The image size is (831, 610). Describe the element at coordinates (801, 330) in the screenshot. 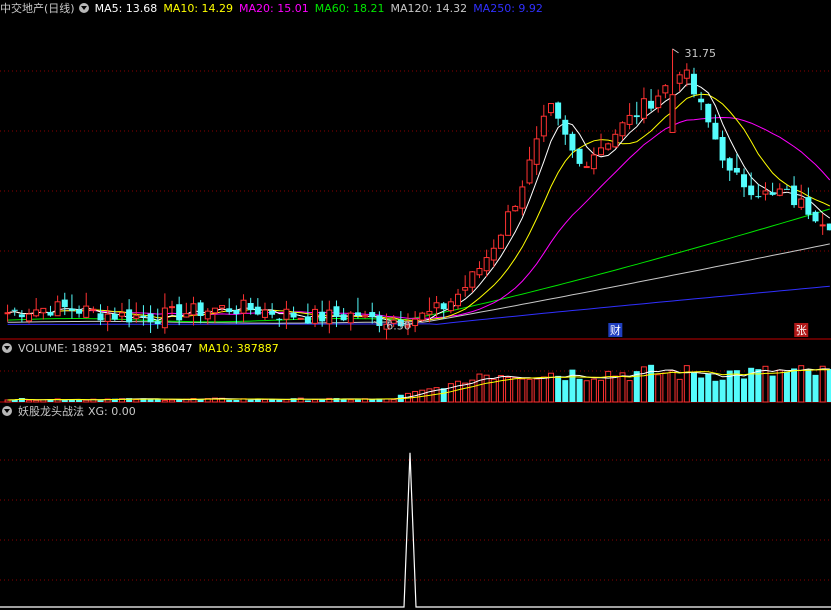

I see `event-marker-label: 张` at that location.